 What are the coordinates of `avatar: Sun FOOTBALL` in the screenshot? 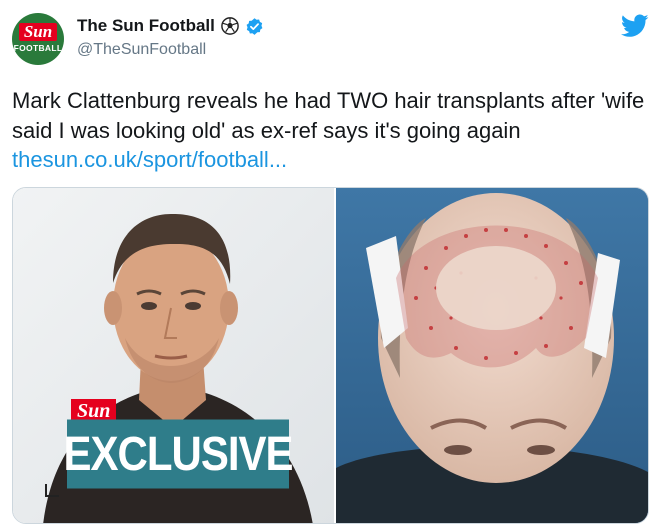 It's located at (38, 39).